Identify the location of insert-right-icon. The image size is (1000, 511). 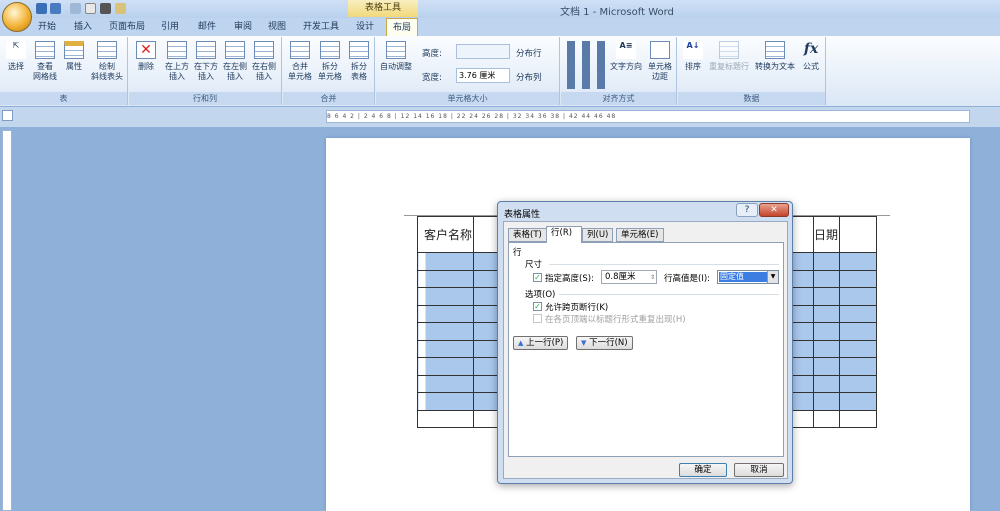
(264, 50).